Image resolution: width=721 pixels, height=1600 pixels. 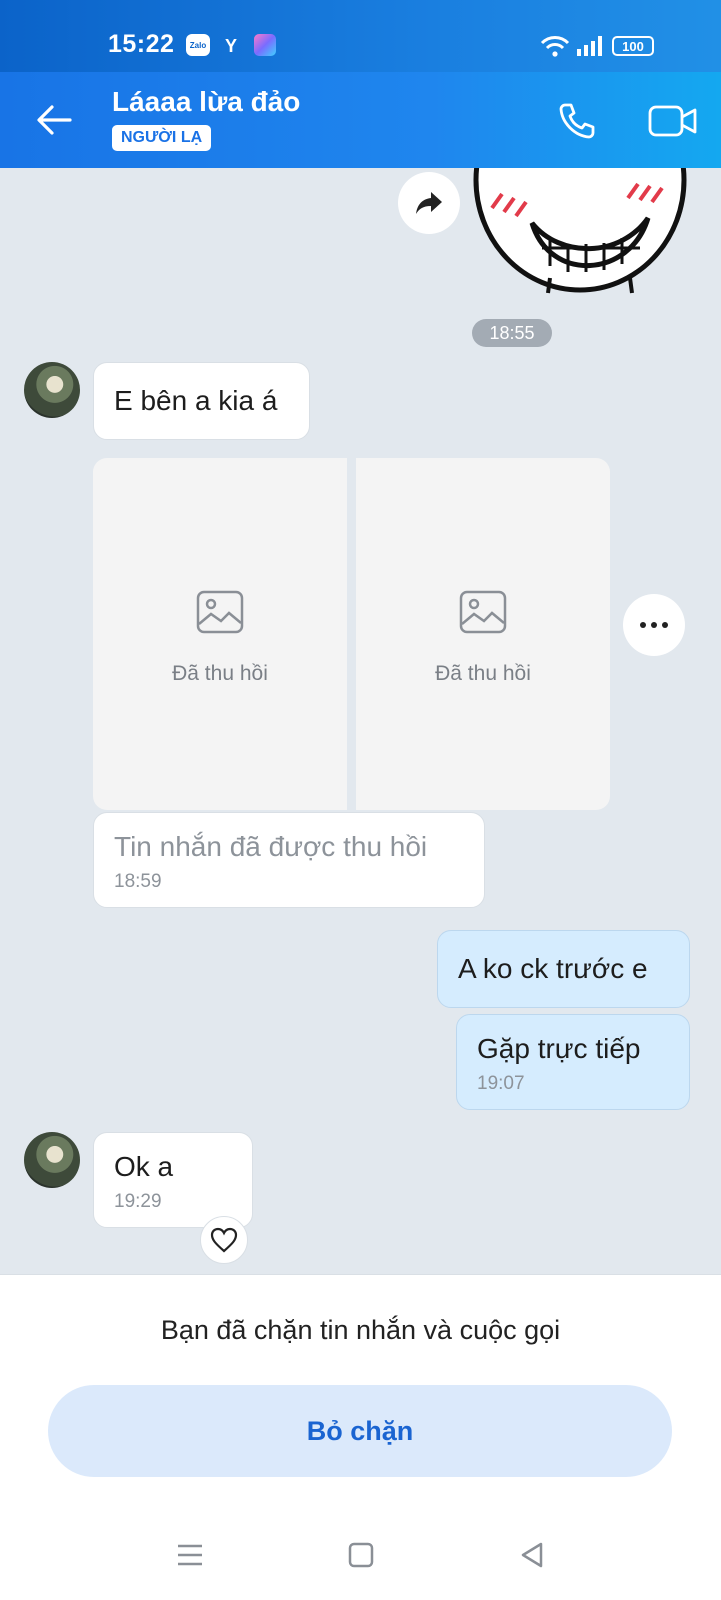 I want to click on home-icon, so click(x=361, y=1555).